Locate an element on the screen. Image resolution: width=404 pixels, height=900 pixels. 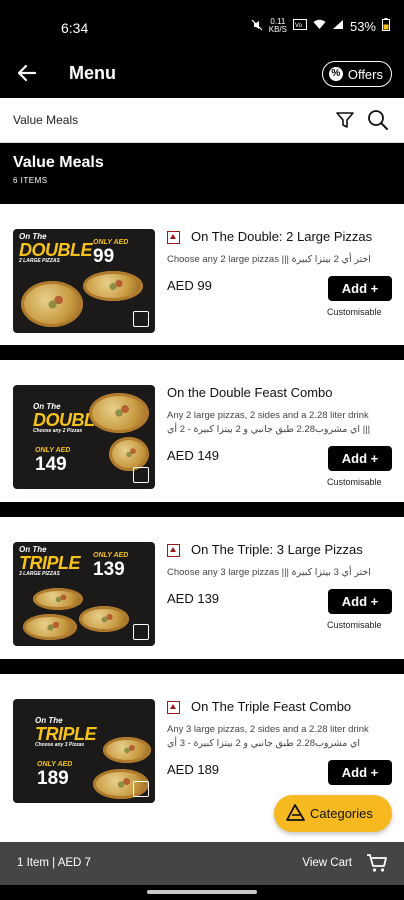
item-name: On The Triple Feast Combo is located at coordinates (271, 706).